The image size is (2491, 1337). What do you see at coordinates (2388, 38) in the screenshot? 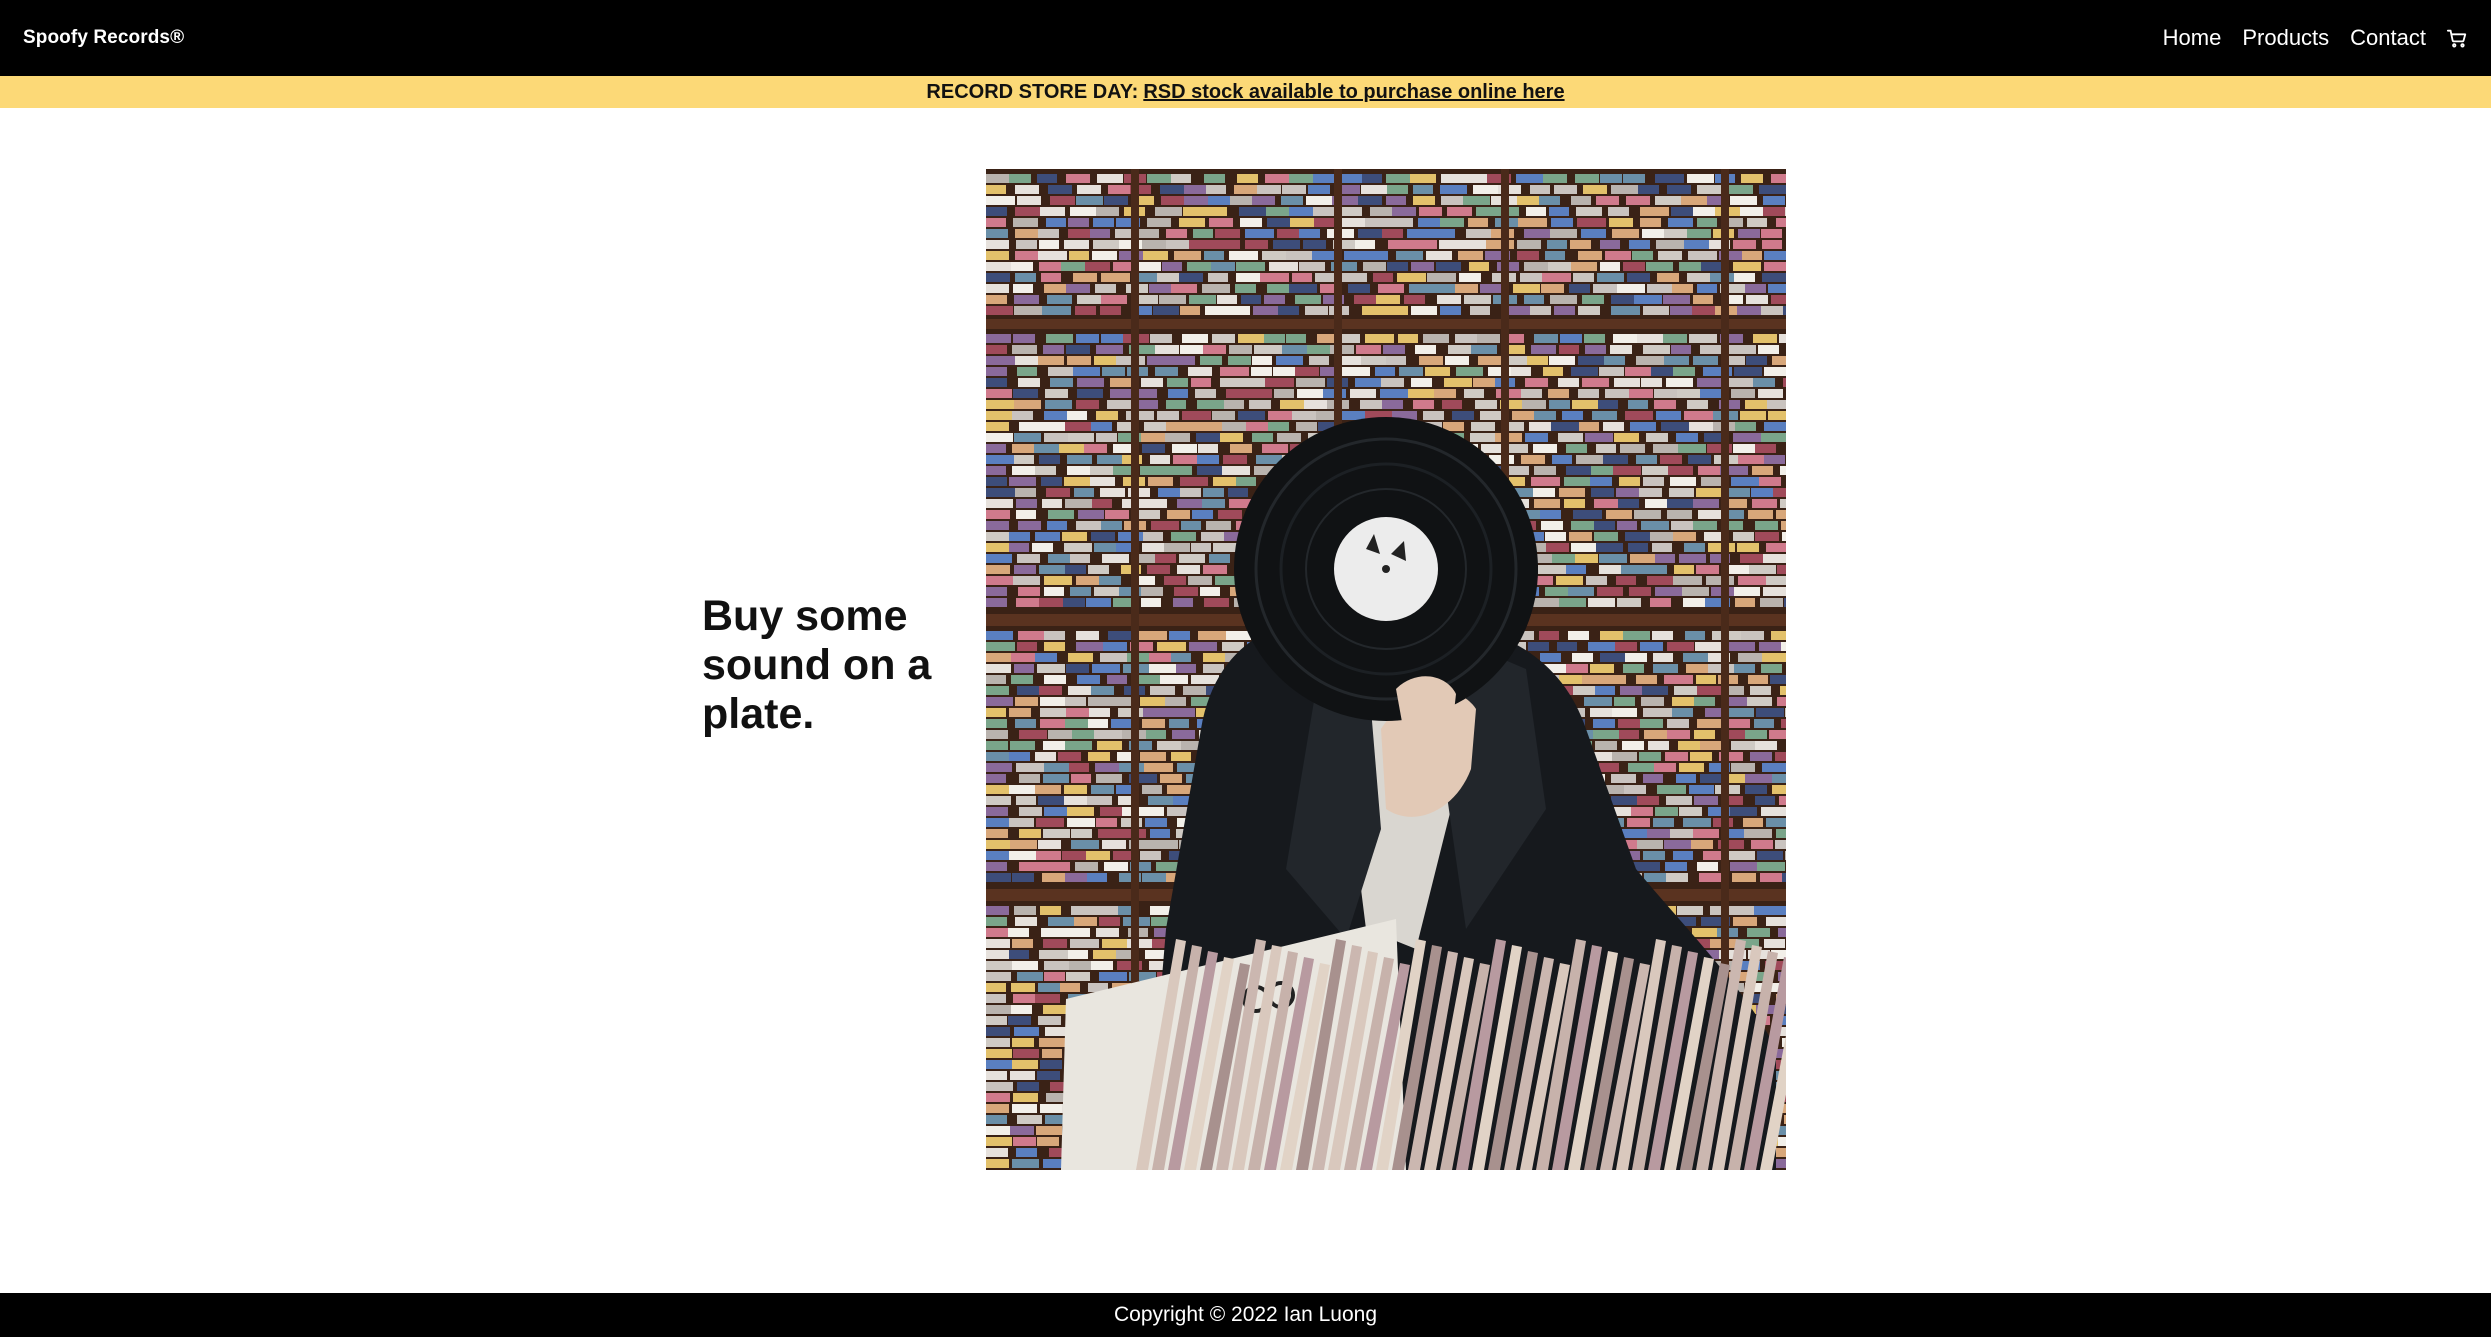
I see `nav-contact-link: Contact` at bounding box center [2388, 38].